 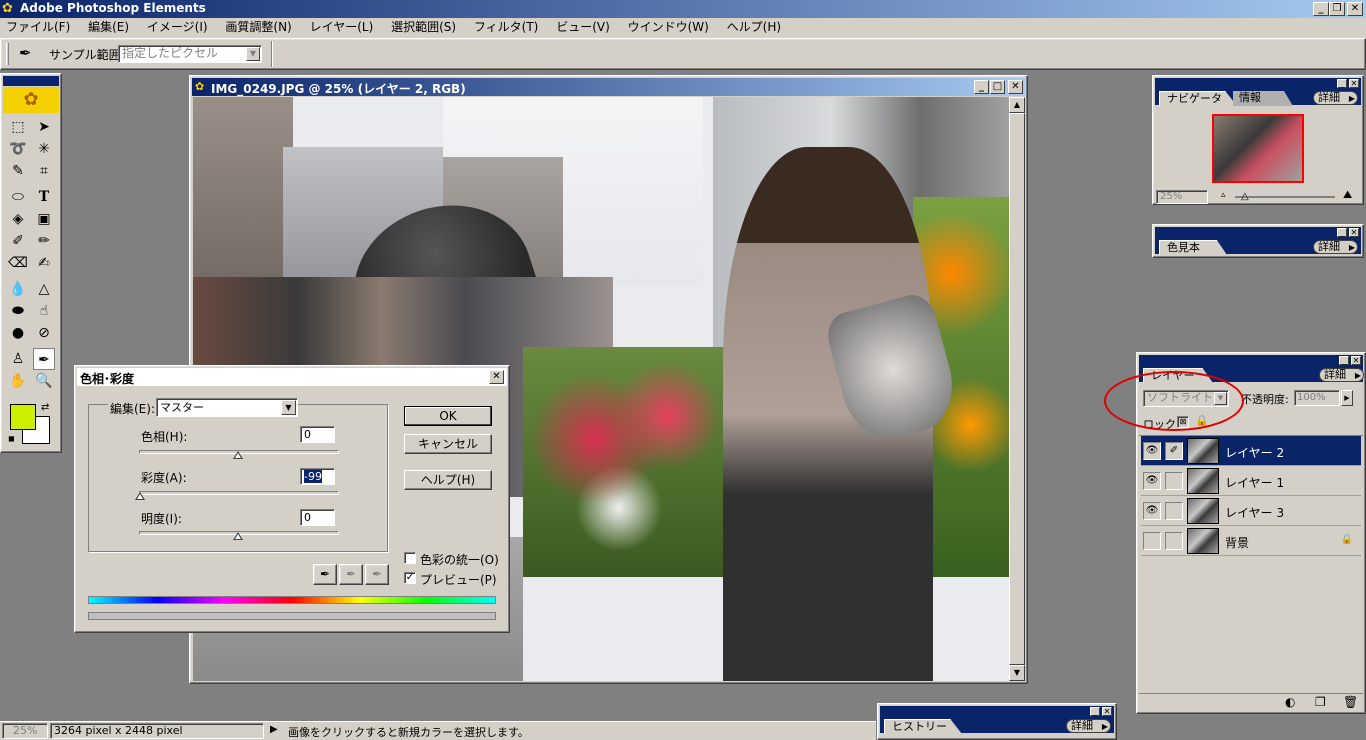 I want to click on minimize-button: _, so click(x=1321, y=9).